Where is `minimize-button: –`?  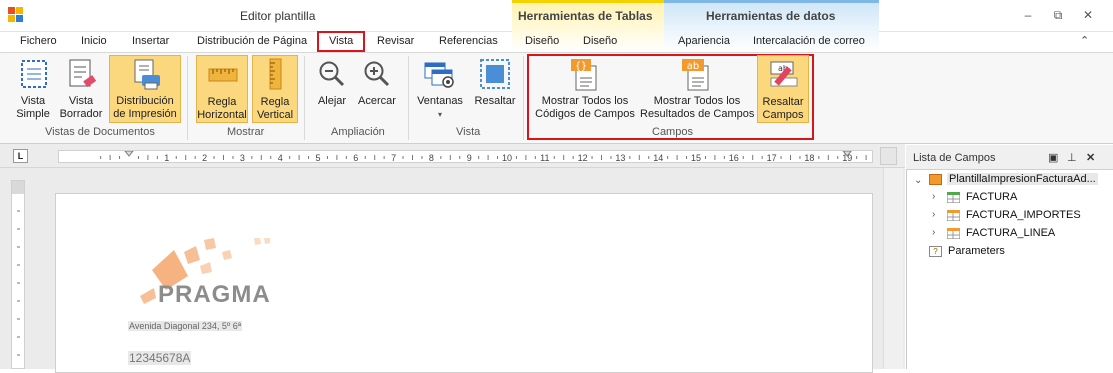
minimize-button: – is located at coordinates (1028, 15).